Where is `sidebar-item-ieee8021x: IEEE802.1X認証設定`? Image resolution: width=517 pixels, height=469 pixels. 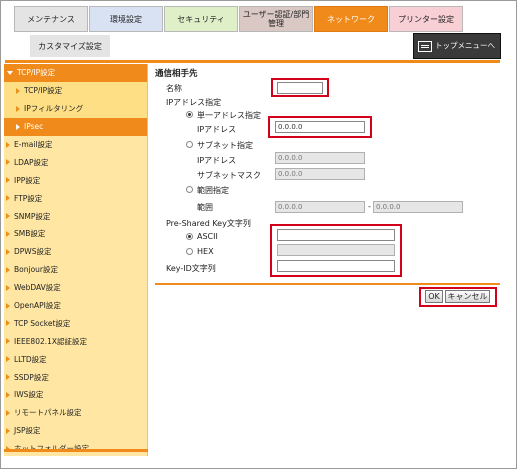
sidebar-item-ieee8021x: IEEE802.1X認証設定 is located at coordinates (75, 341).